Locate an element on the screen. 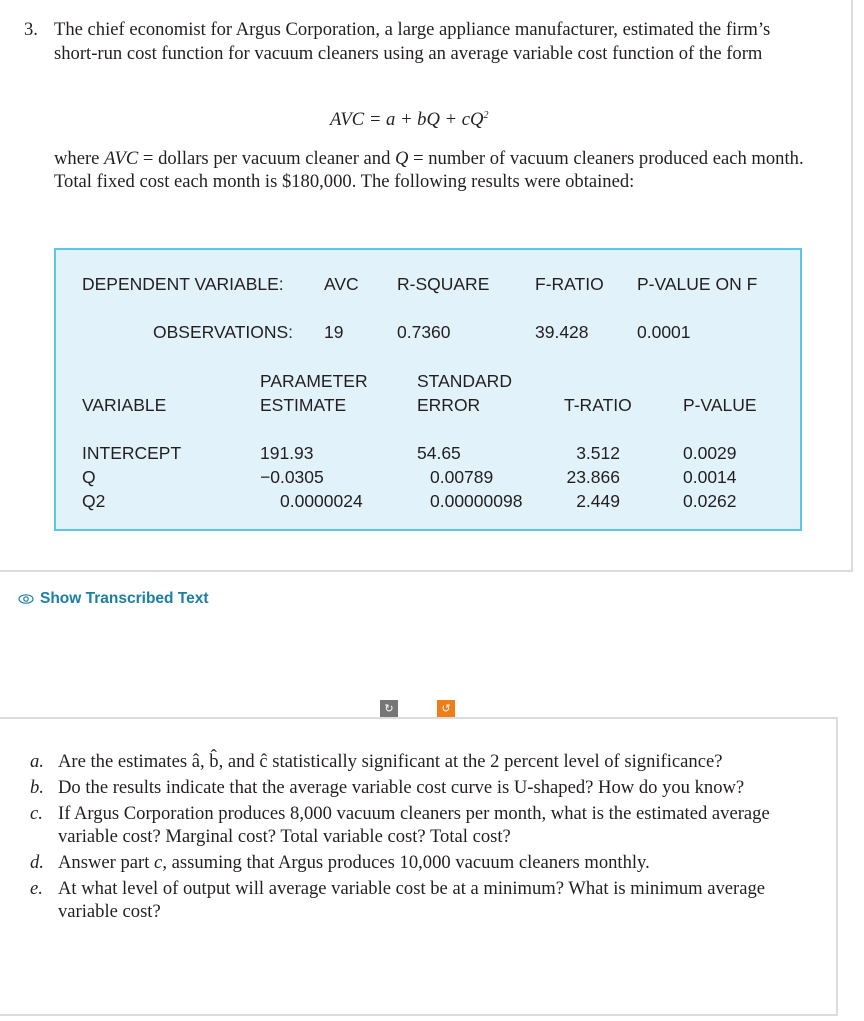 This screenshot has height=1021, width=864. rotate-cw-icon: ↺ is located at coordinates (446, 708).